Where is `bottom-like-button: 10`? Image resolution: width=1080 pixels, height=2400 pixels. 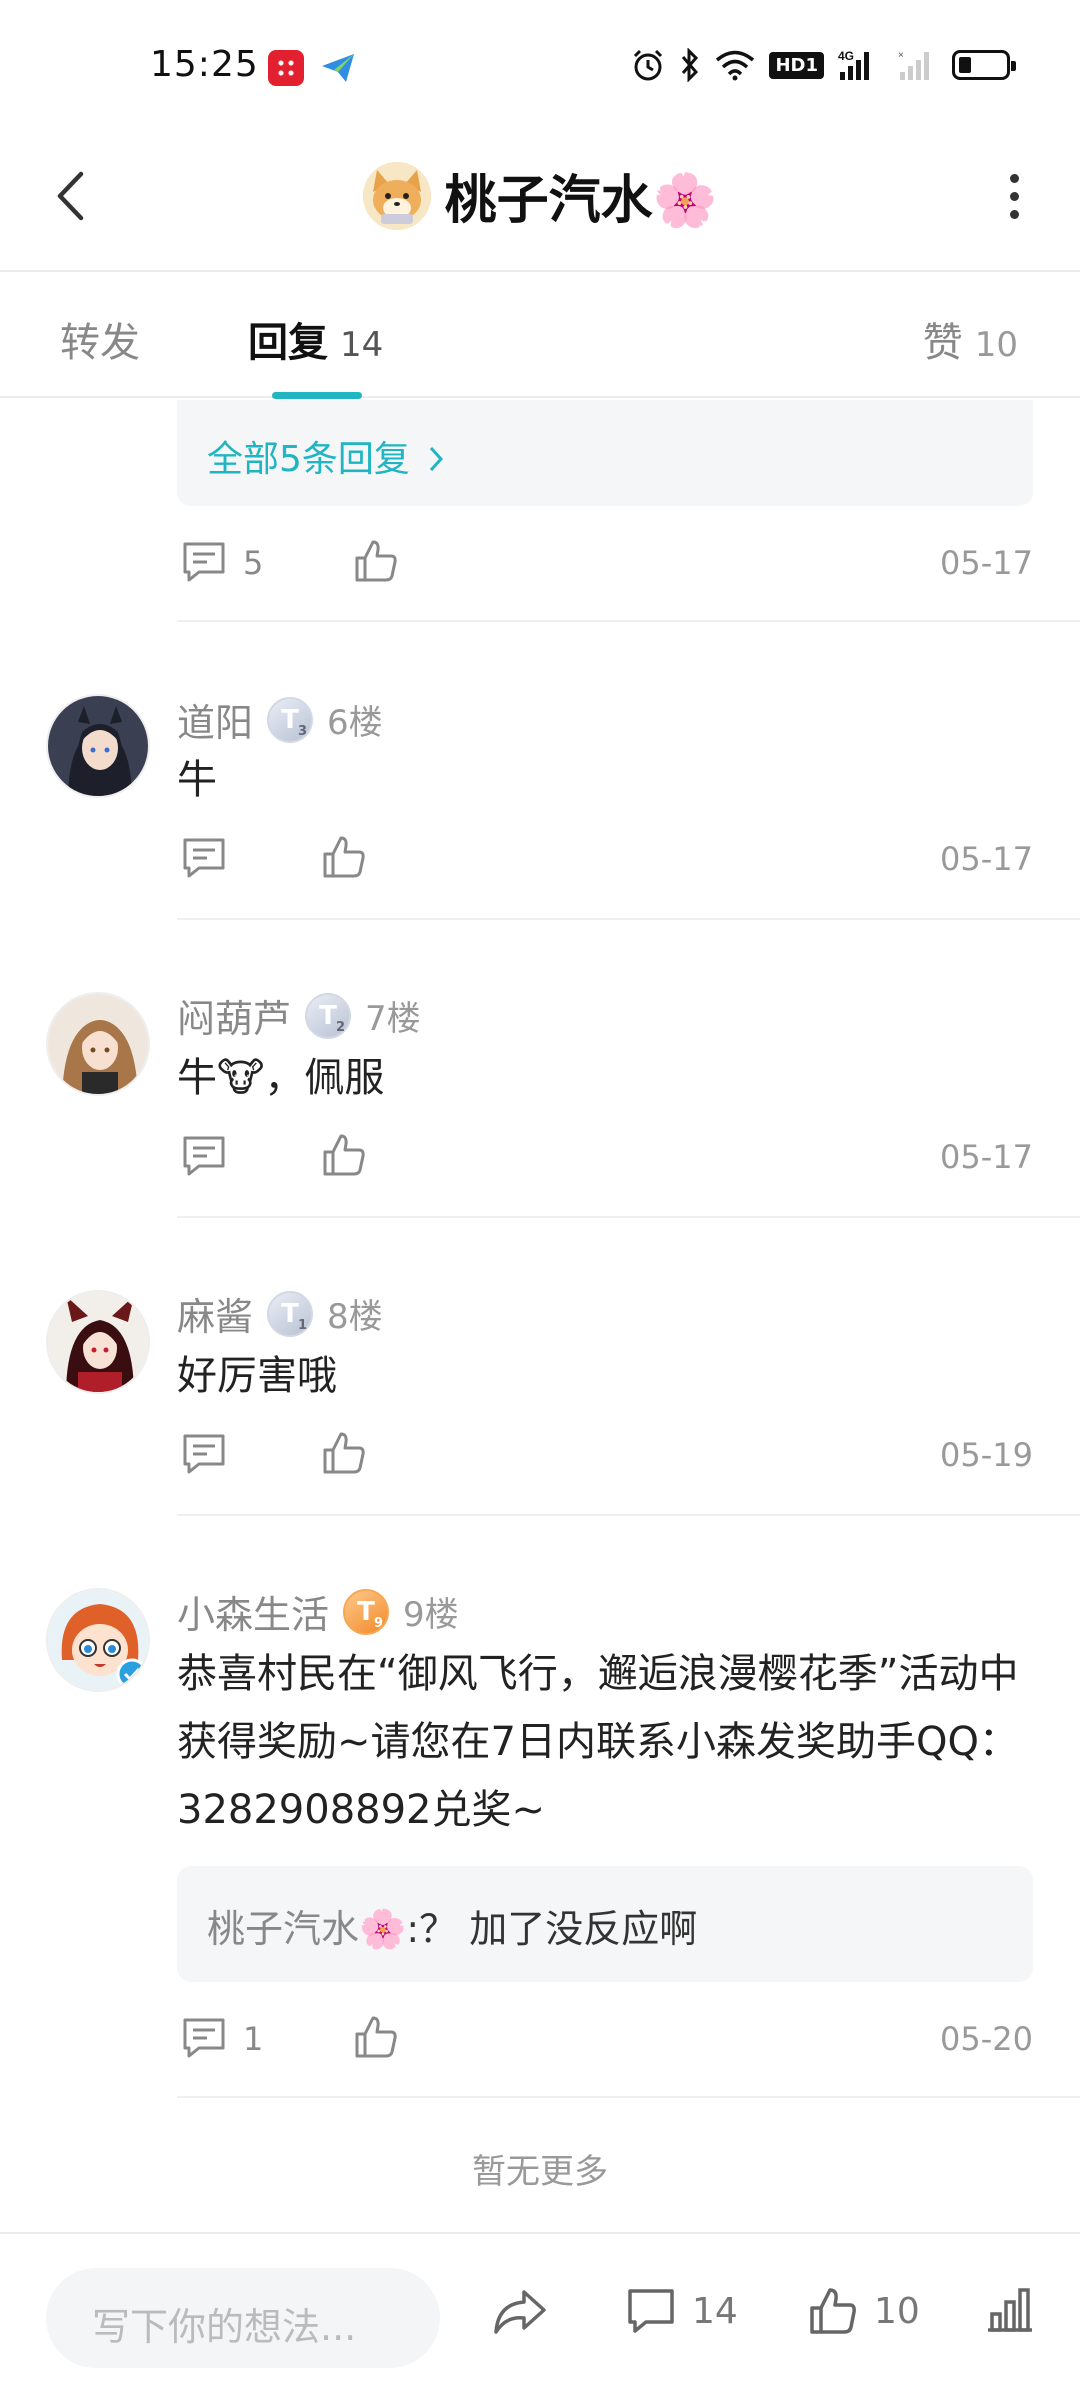
bottom-like-button: 10 is located at coordinates (864, 2311).